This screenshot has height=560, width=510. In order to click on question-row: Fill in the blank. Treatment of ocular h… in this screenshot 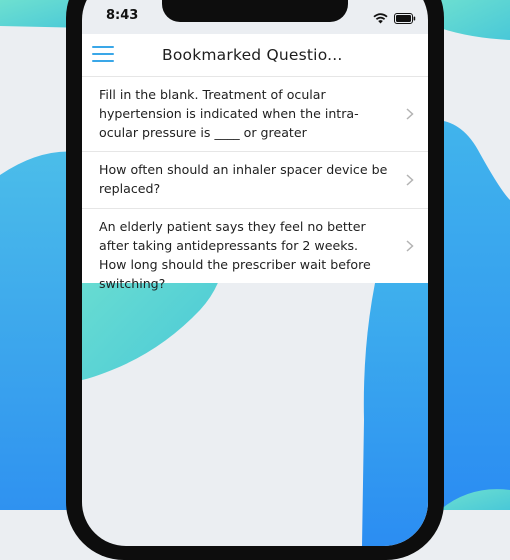, I will do `click(255, 114)`.